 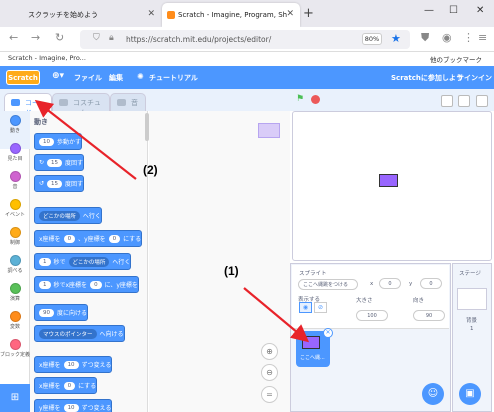 I want to click on sprite-rectangle, so click(x=388, y=180).